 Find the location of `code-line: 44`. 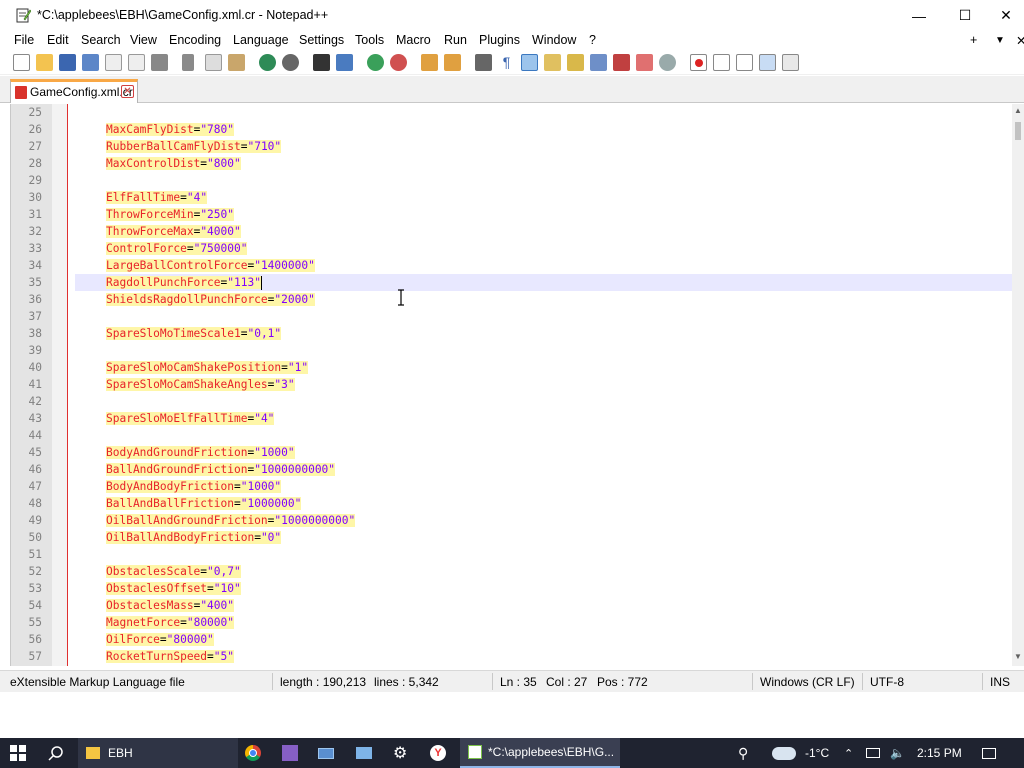

code-line: 44 is located at coordinates (513, 435).